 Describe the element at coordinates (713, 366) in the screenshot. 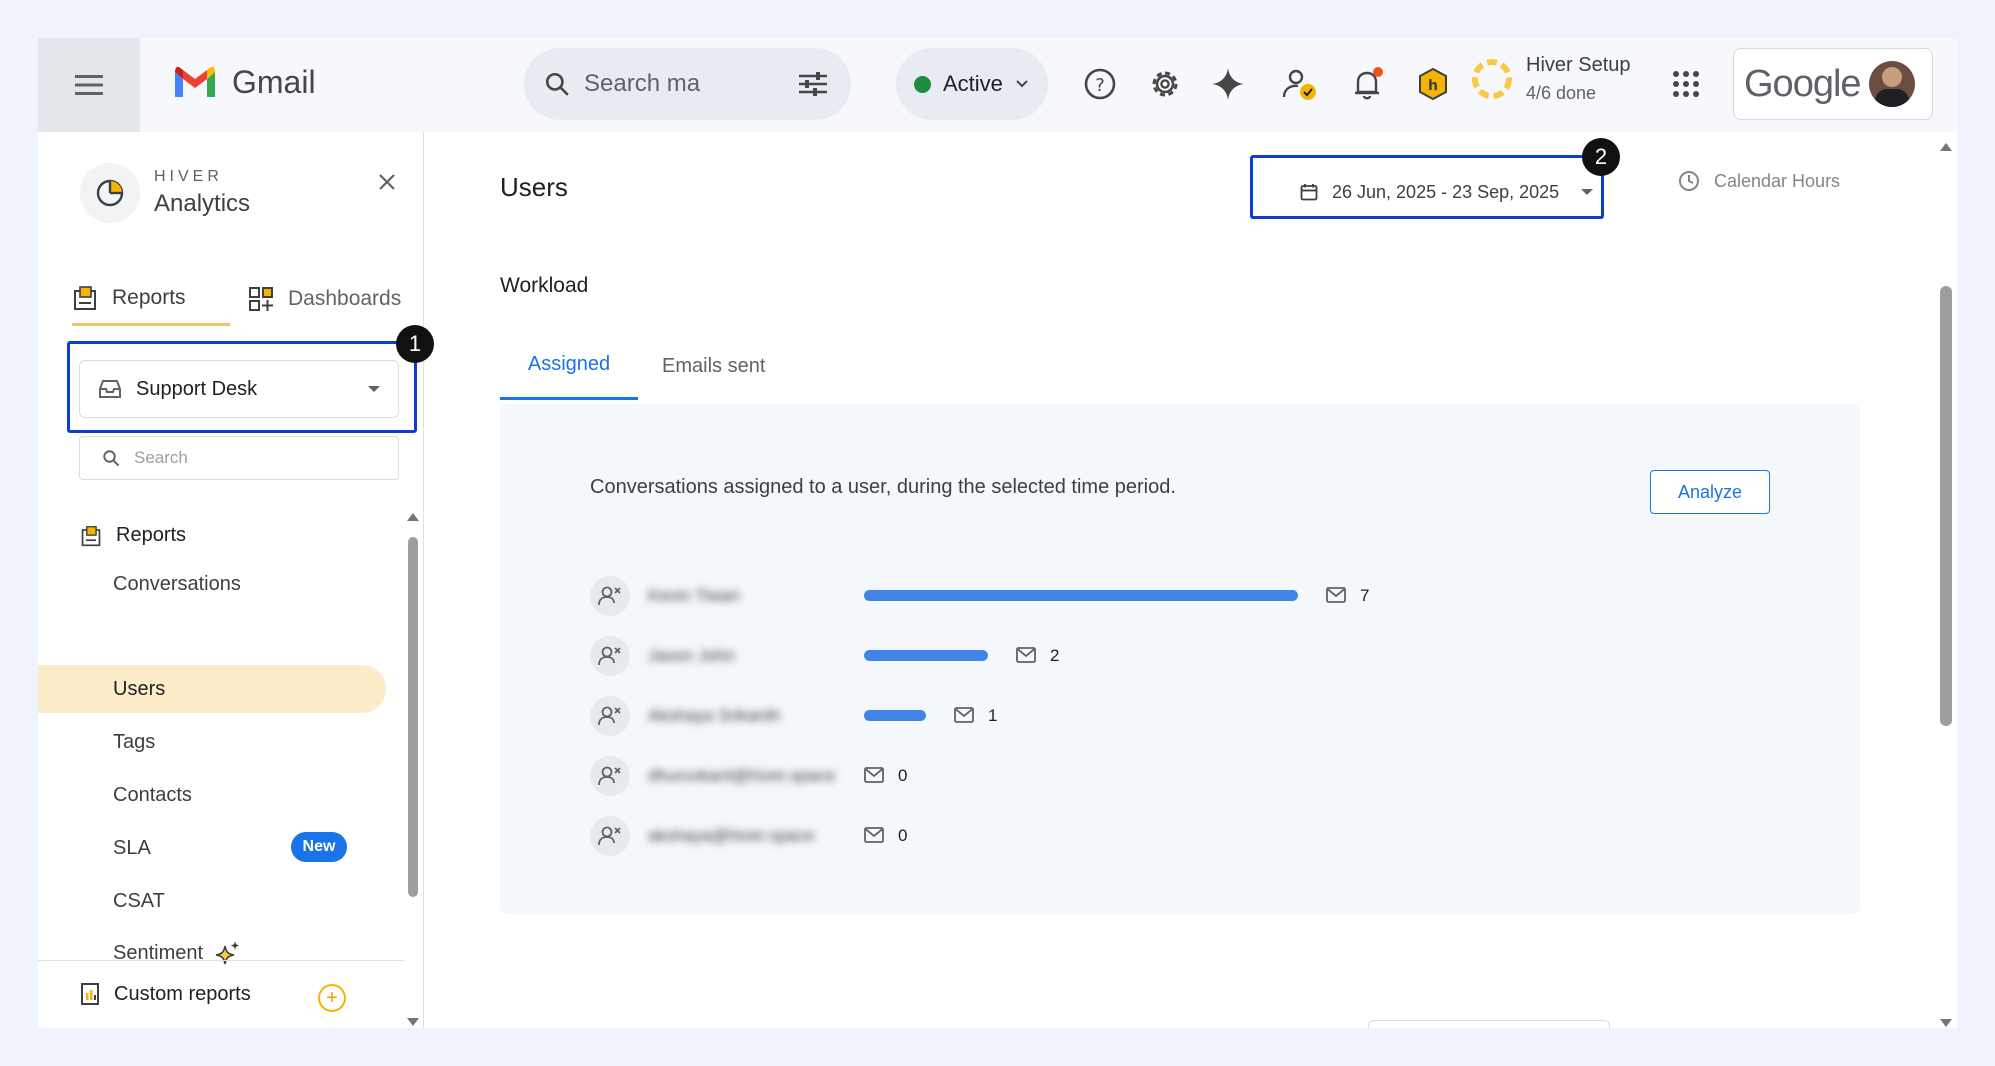

I see `tab-emails-sent: Emails sent` at that location.